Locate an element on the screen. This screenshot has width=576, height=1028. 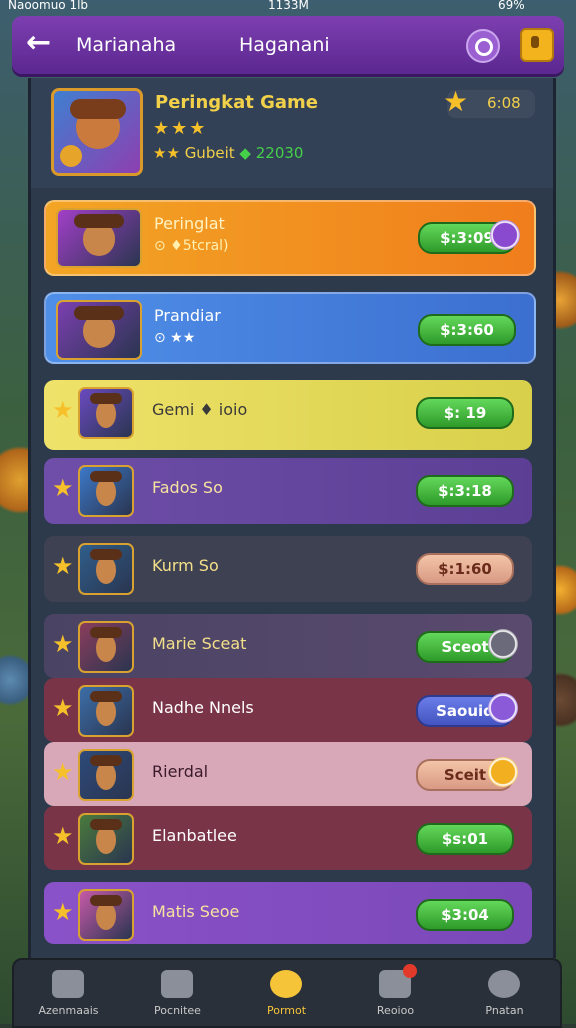
row-name: Gemi ♦ ioio is located at coordinates (200, 409).